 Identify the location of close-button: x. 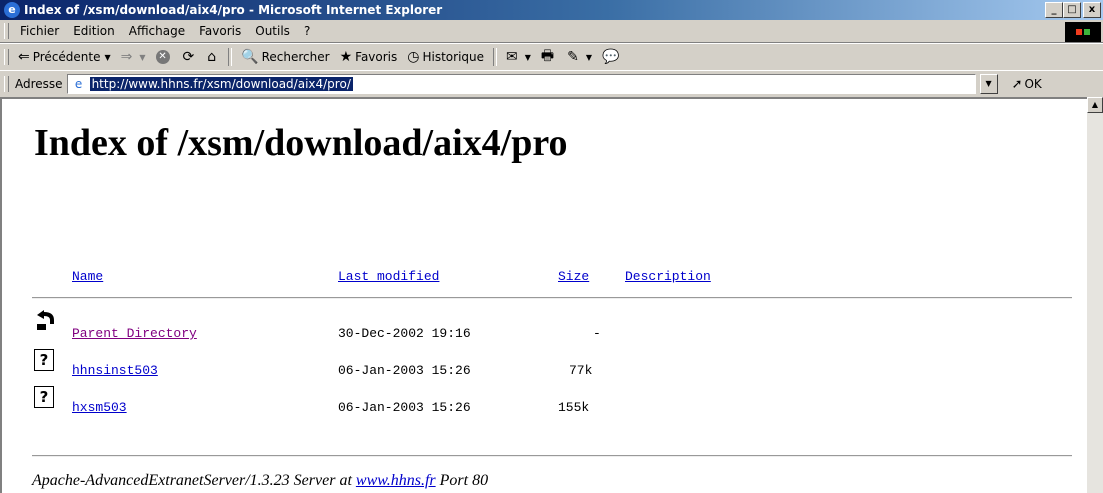
(1092, 10).